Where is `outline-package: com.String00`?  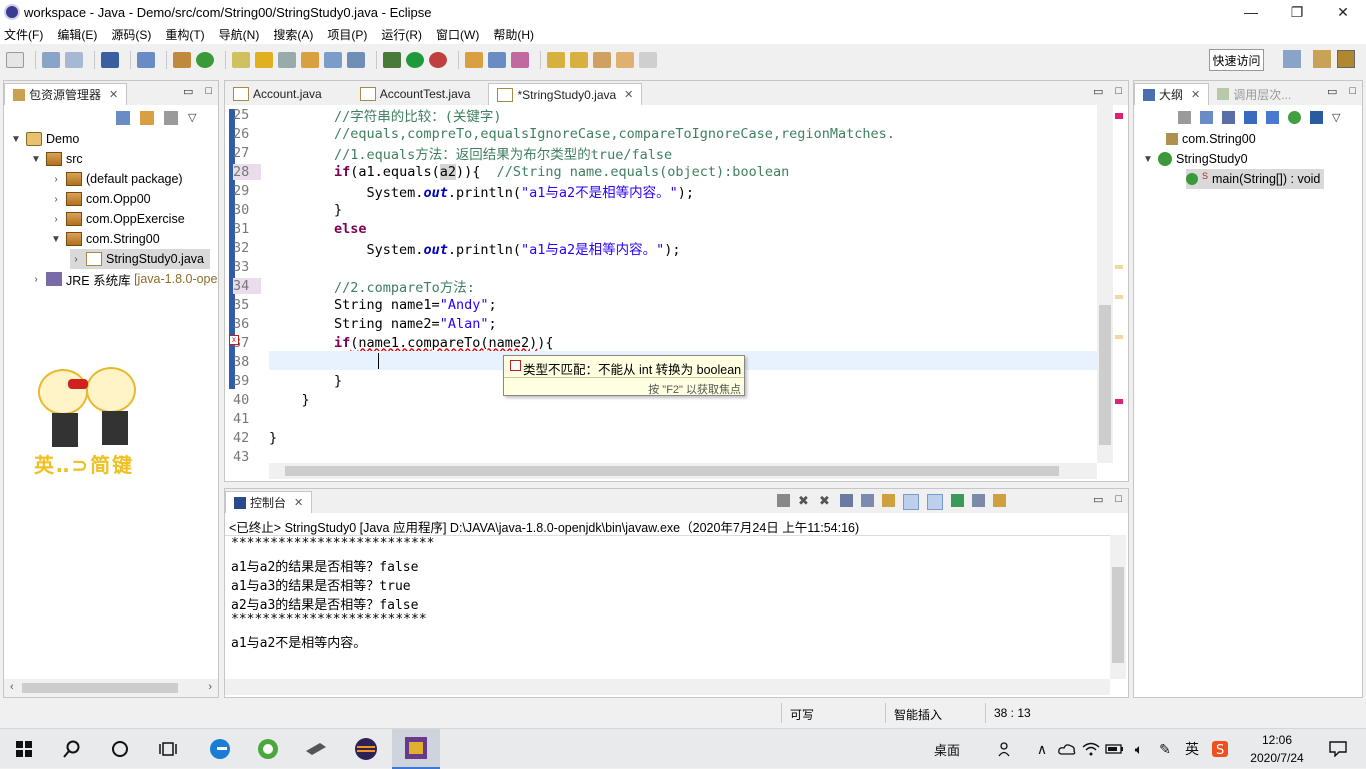 outline-package: com.String00 is located at coordinates (1203, 139).